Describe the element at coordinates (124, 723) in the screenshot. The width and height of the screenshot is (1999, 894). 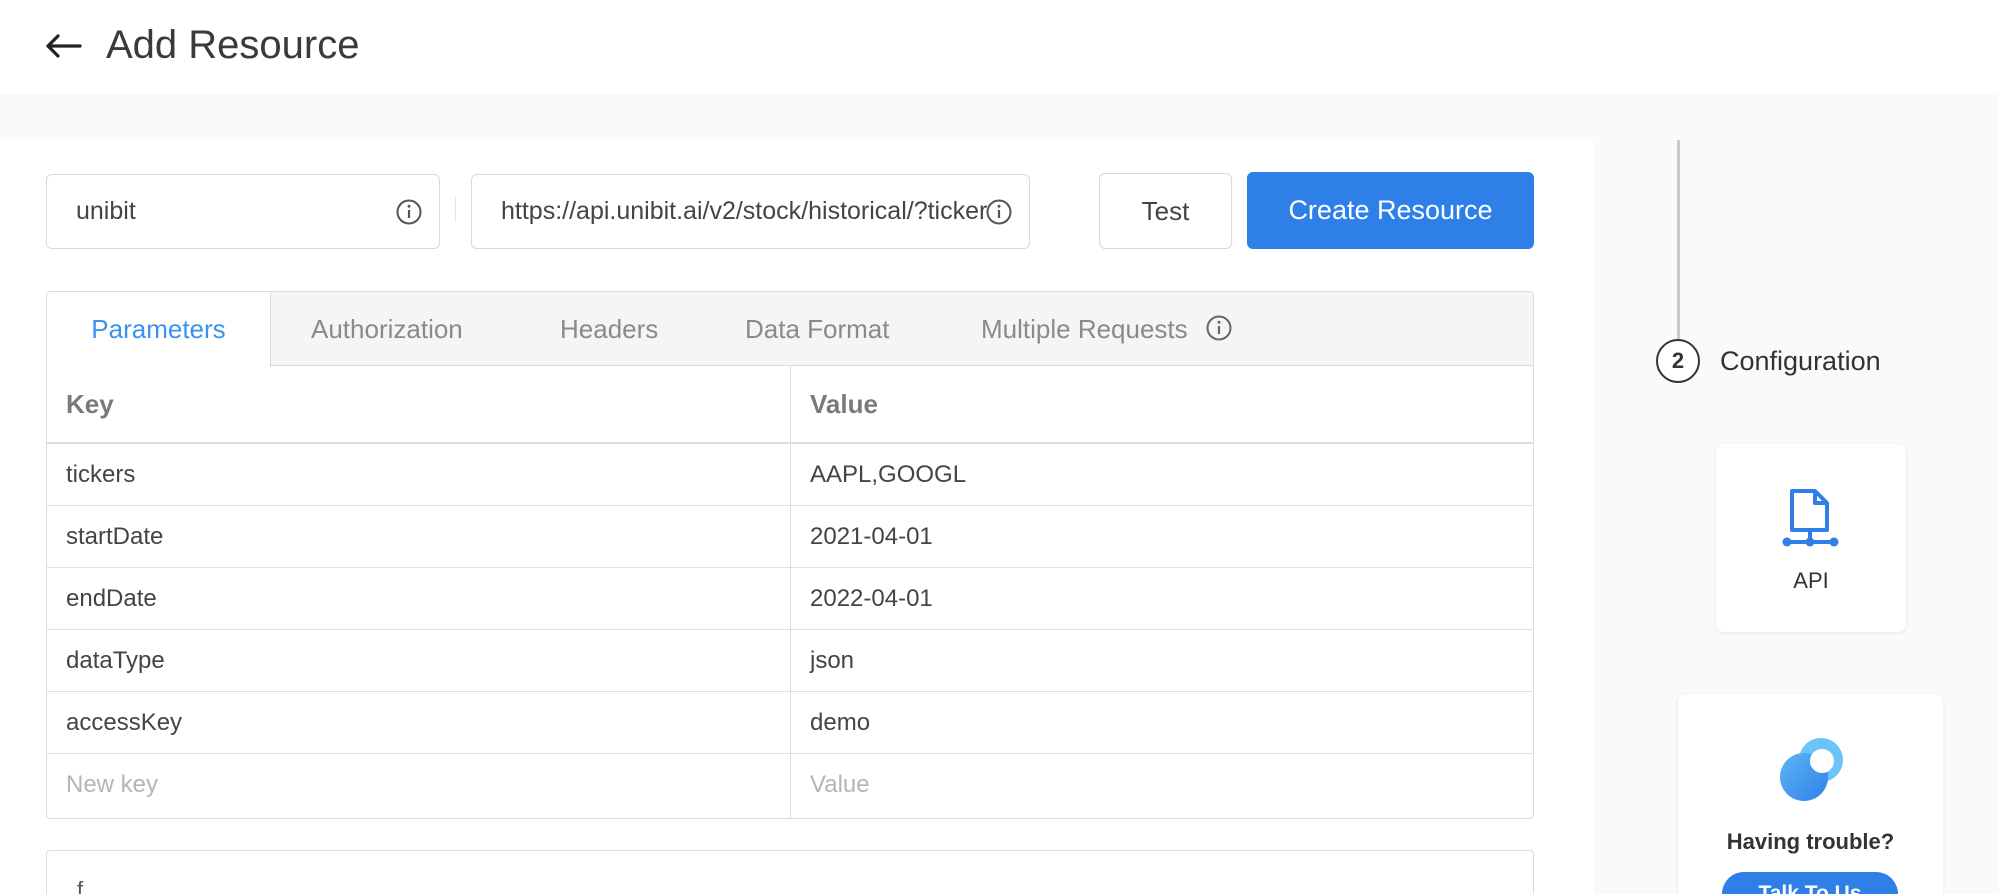
I see `param-key: accessKey` at that location.